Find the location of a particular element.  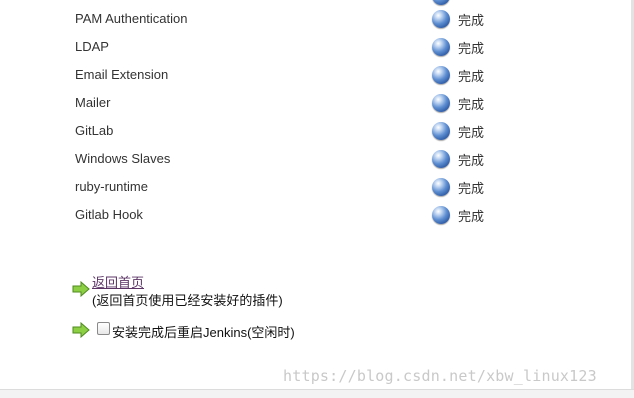

plugin-row: GitLab 完成 is located at coordinates (317, 130).